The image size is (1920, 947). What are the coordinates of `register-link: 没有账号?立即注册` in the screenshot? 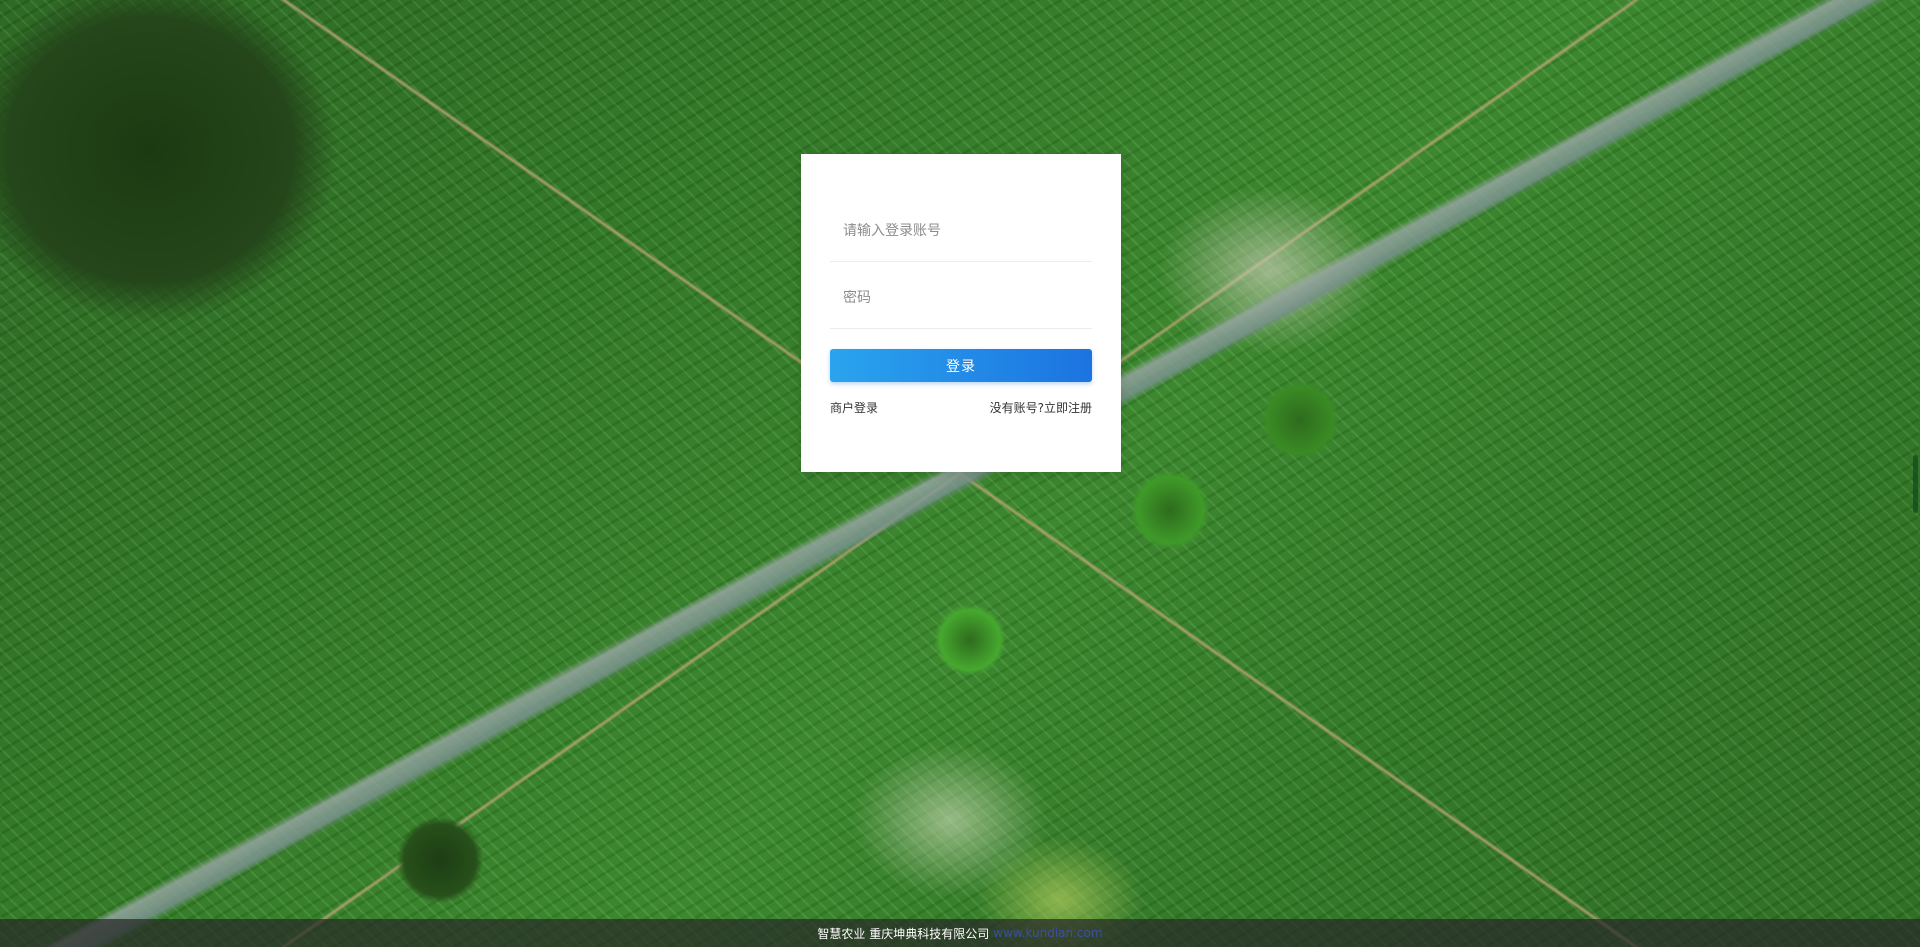 It's located at (1041, 407).